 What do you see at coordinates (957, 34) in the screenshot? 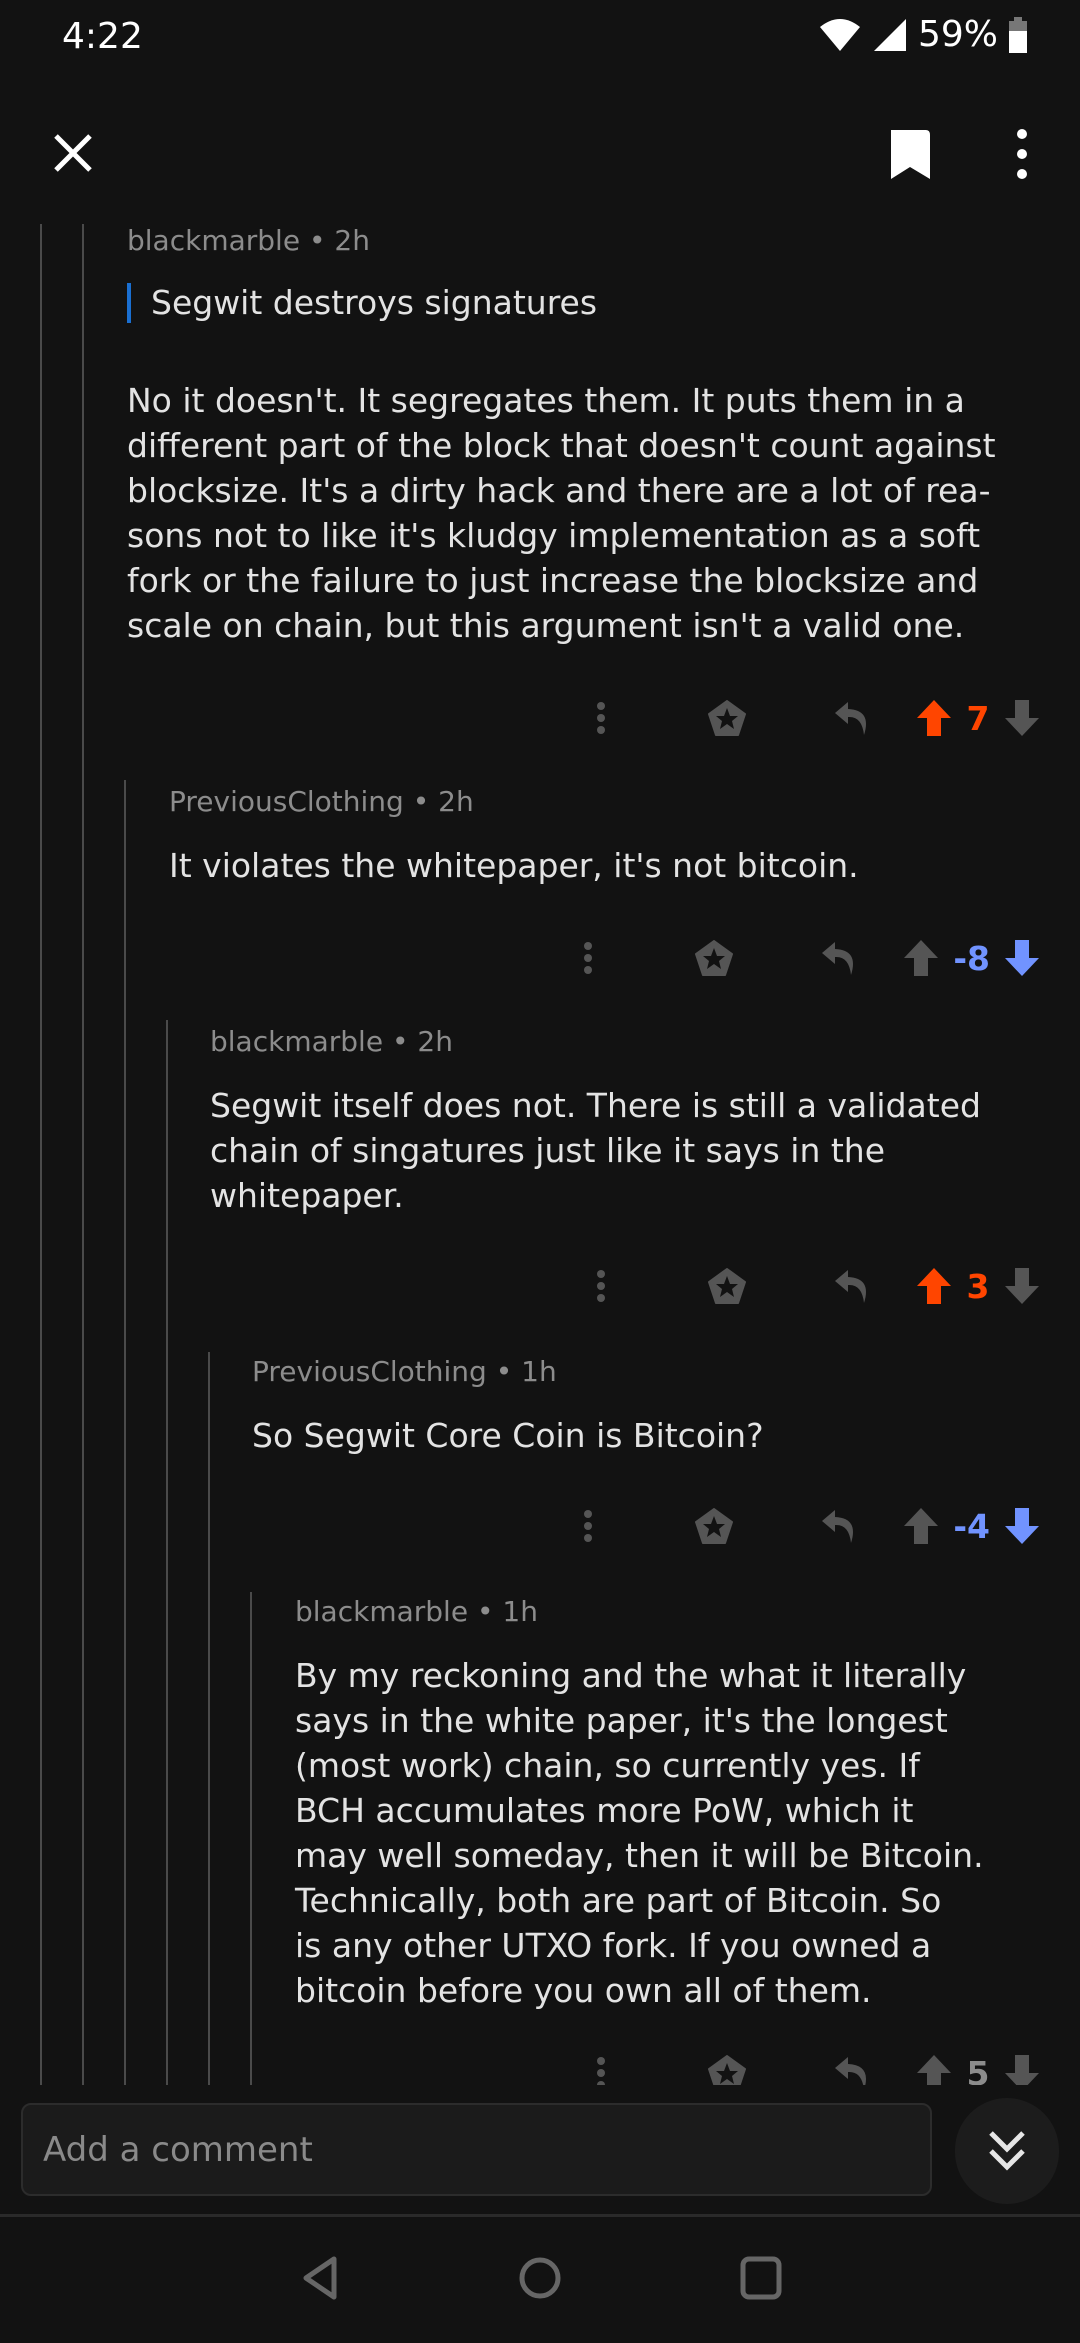
I see `battery-percent: 59%` at bounding box center [957, 34].